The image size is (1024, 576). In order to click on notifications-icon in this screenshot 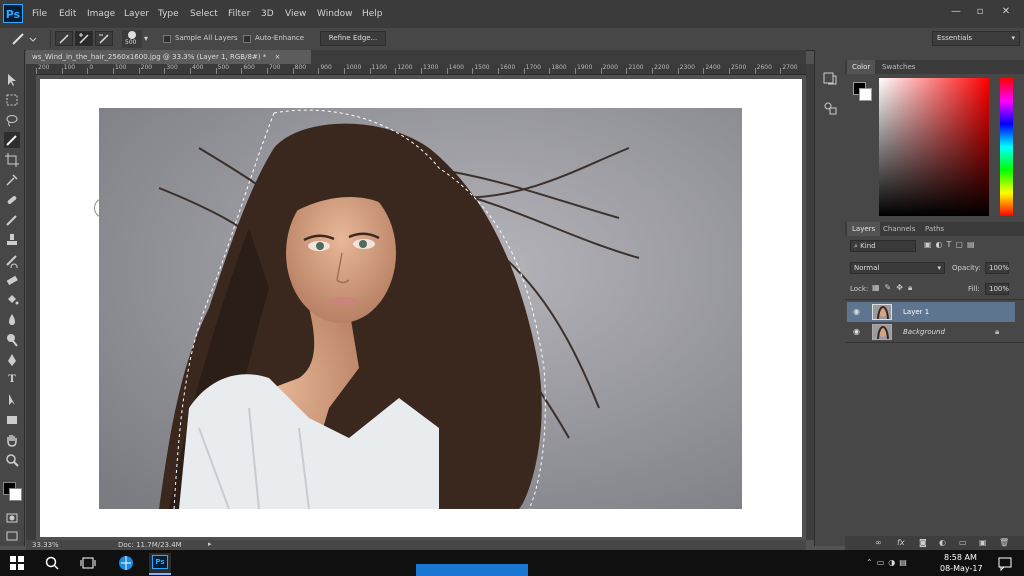, I will do `click(1005, 563)`.